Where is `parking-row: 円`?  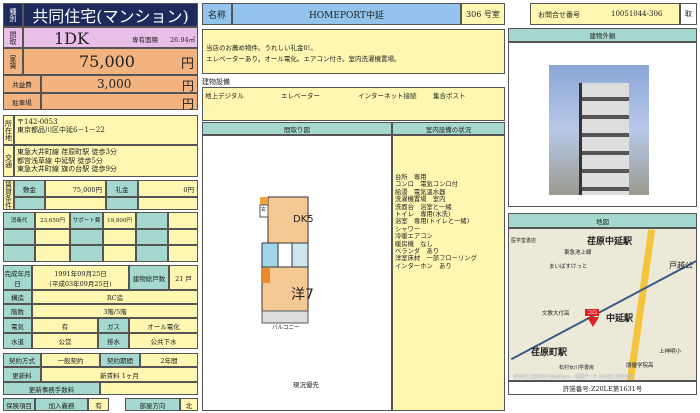 parking-row: 円 is located at coordinates (119, 102).